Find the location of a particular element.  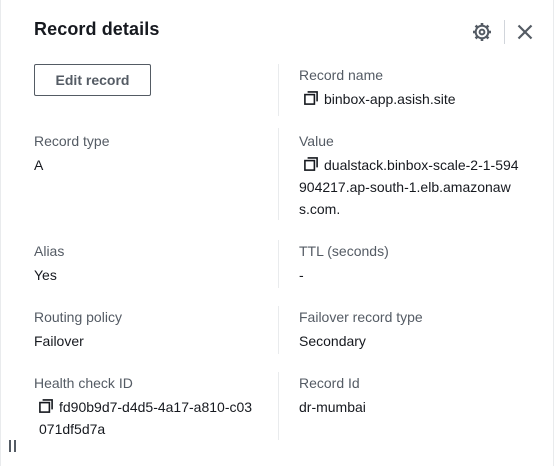

close-icon is located at coordinates (525, 32).